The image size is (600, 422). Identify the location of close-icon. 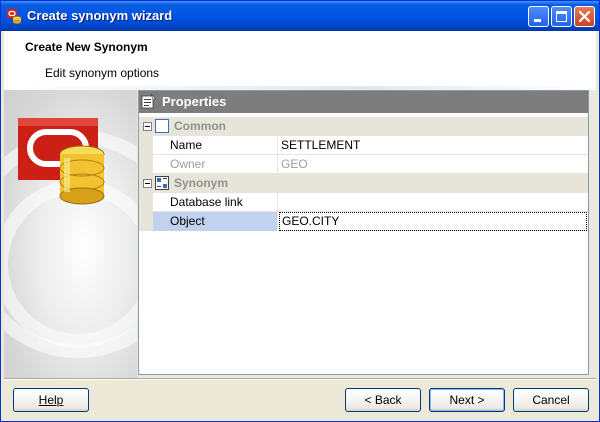
(584, 16).